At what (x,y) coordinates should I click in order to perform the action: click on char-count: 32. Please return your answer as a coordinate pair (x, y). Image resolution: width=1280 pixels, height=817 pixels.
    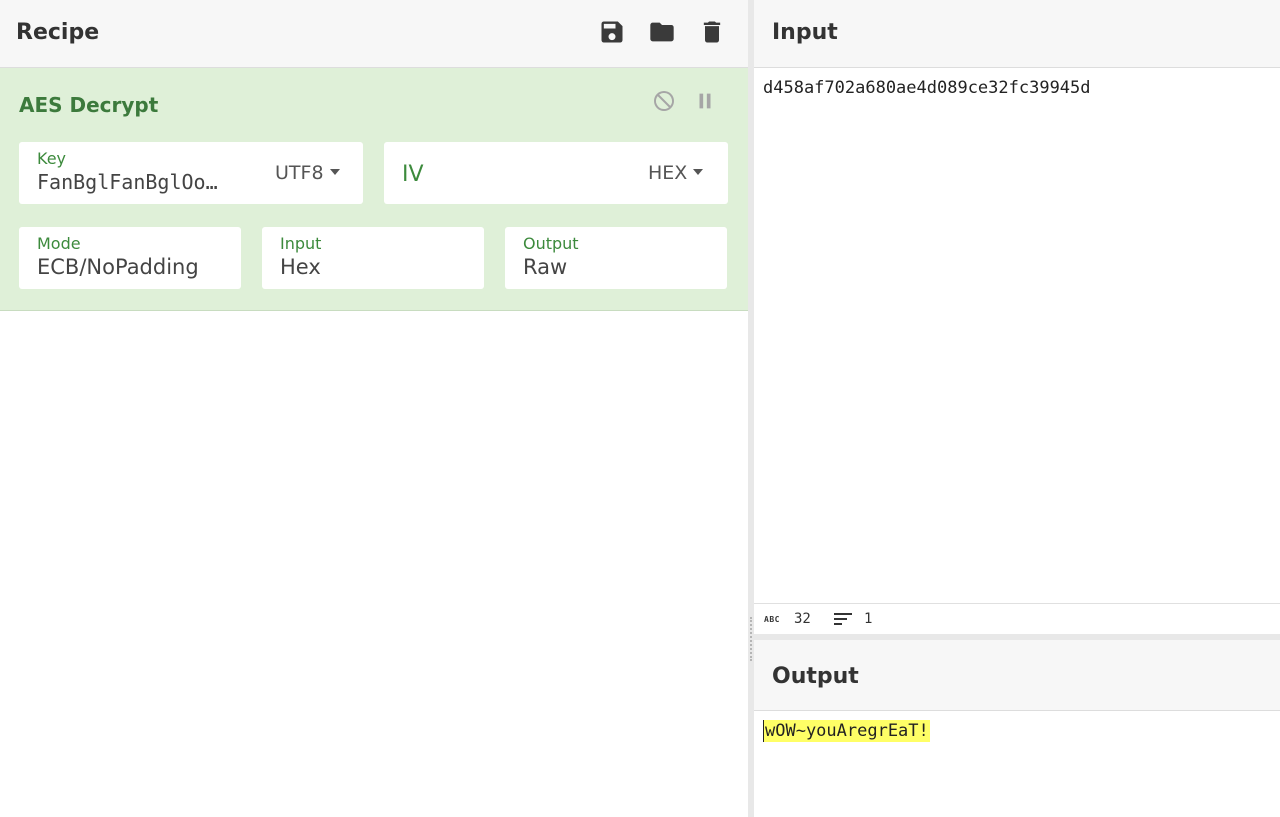
    Looking at the image, I should click on (802, 619).